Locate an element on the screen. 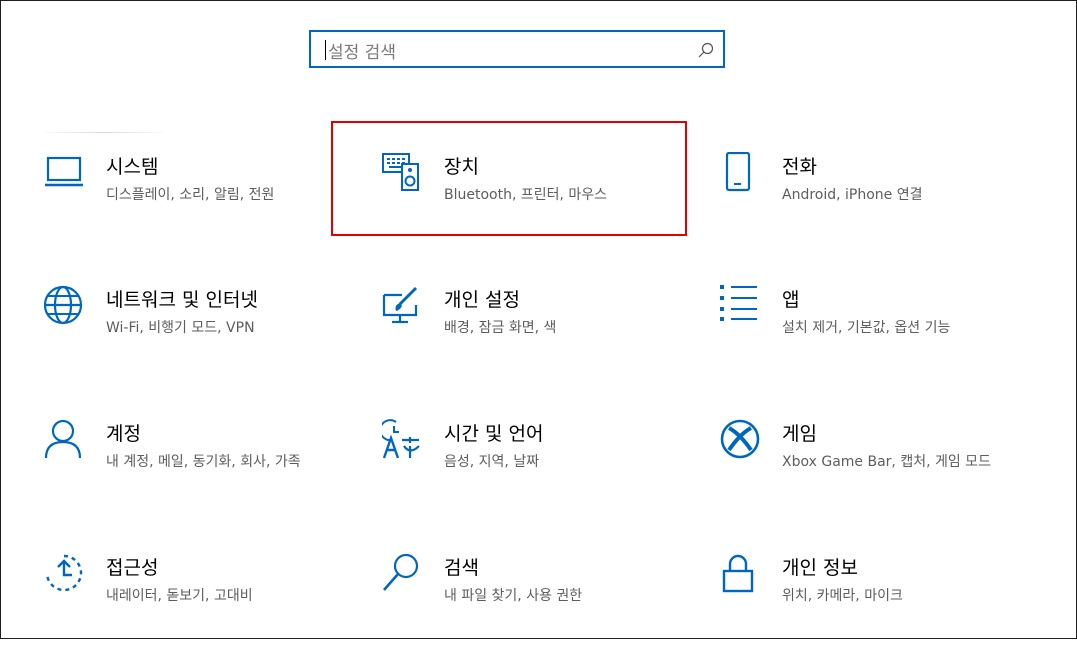  tile-accessibility: 접근성 내레이터, 돋보기, 고대비 is located at coordinates (204, 603).